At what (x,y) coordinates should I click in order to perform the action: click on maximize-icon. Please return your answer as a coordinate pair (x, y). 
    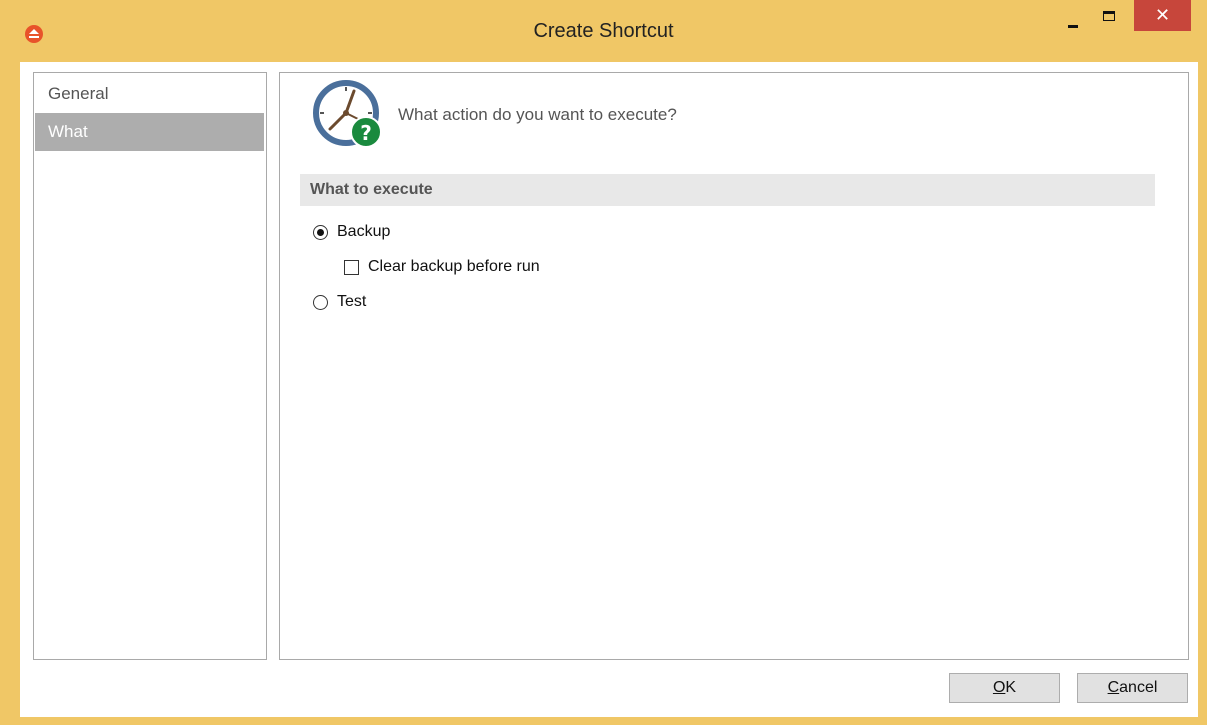
    Looking at the image, I should click on (1109, 16).